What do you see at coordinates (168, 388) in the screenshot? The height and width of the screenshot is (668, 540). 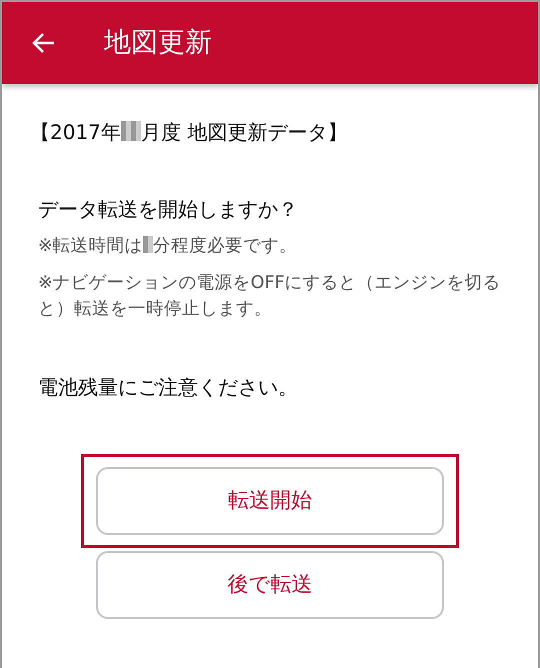 I see `battery-warning: 電池残量にご注意ください。` at bounding box center [168, 388].